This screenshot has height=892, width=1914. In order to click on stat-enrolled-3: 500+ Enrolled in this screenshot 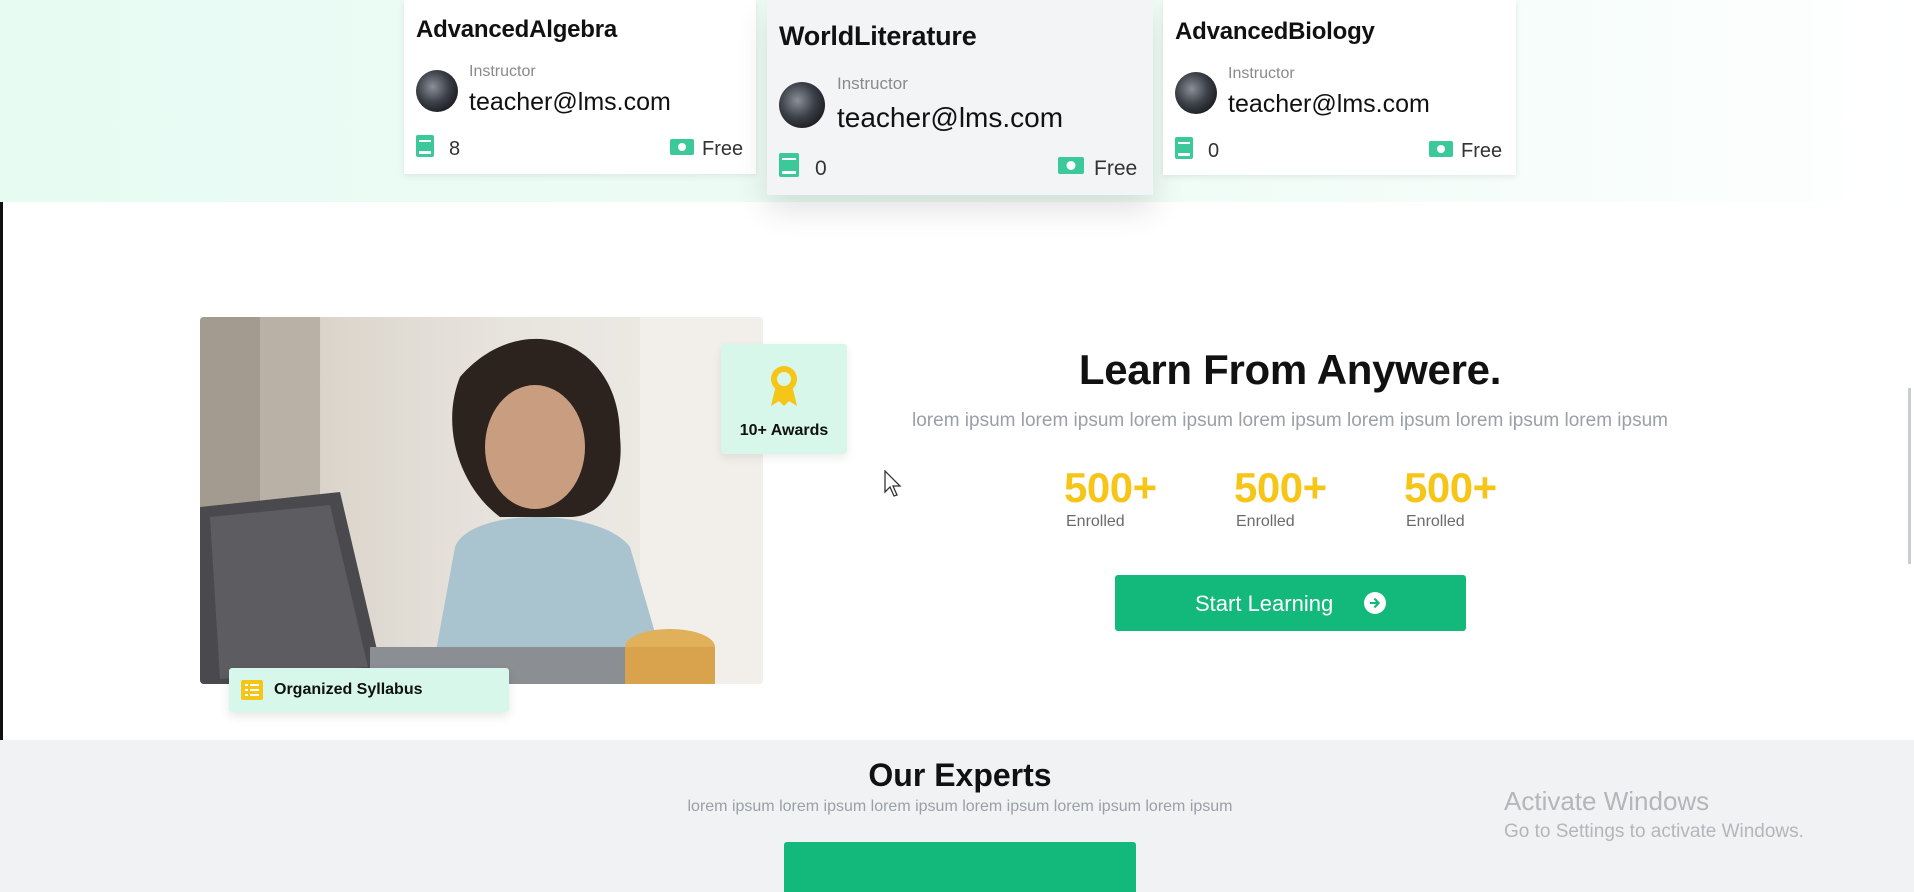, I will do `click(1450, 498)`.